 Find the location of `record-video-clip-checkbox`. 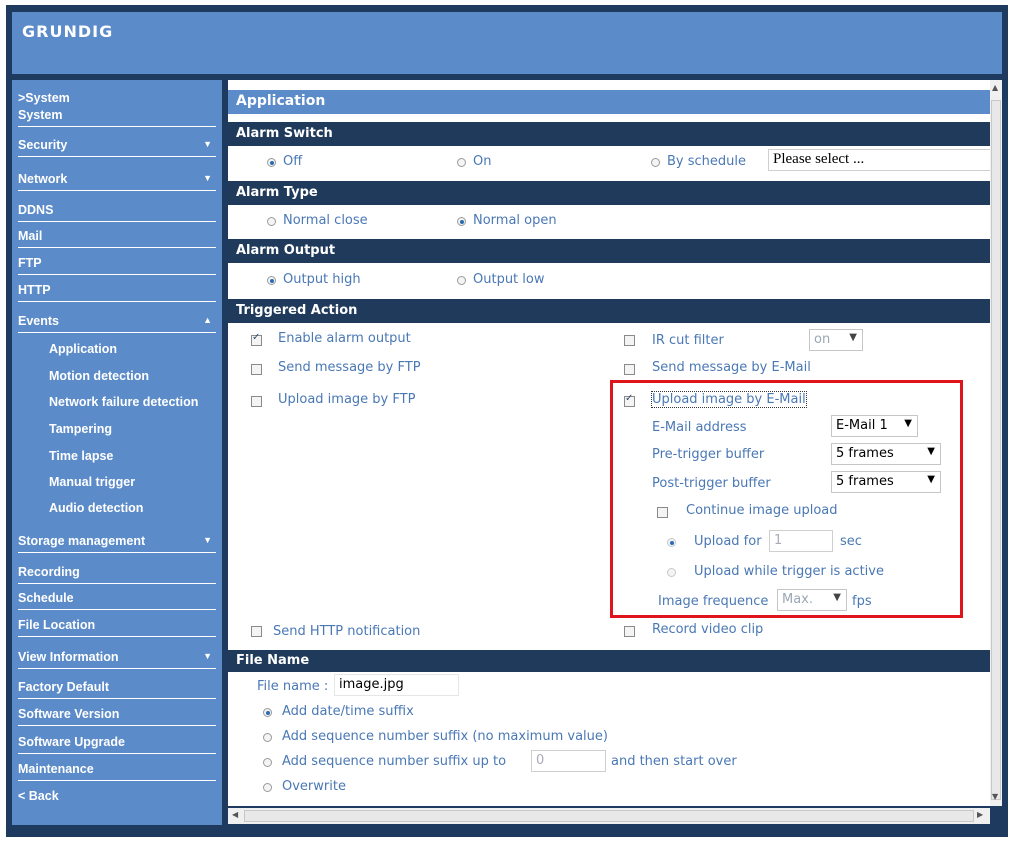

record-video-clip-checkbox is located at coordinates (629, 631).